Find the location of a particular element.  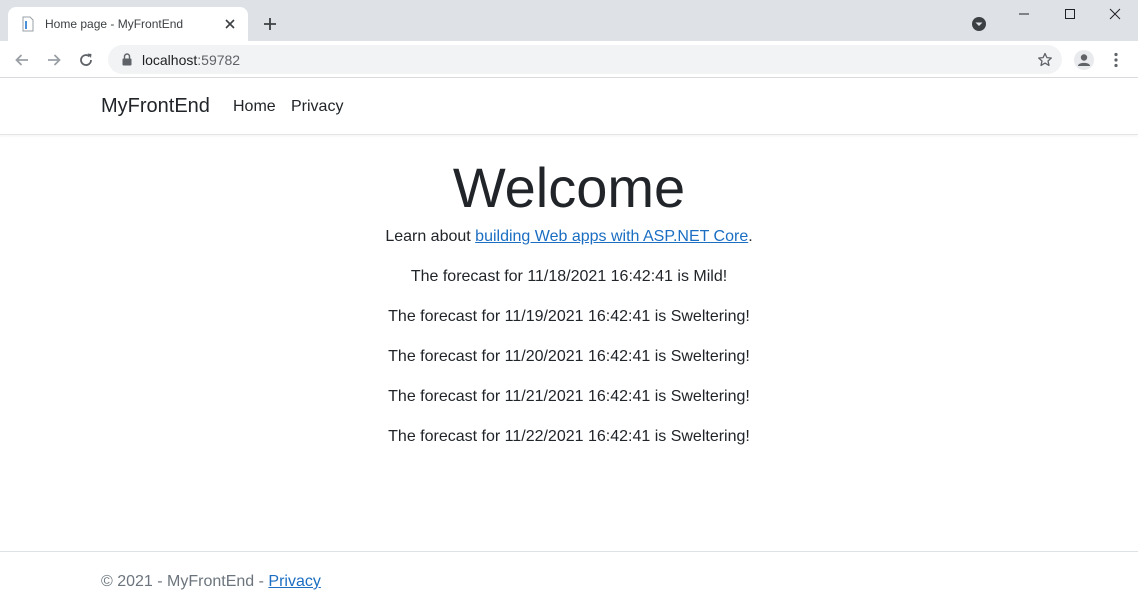

url-host: localhost is located at coordinates (170, 59).